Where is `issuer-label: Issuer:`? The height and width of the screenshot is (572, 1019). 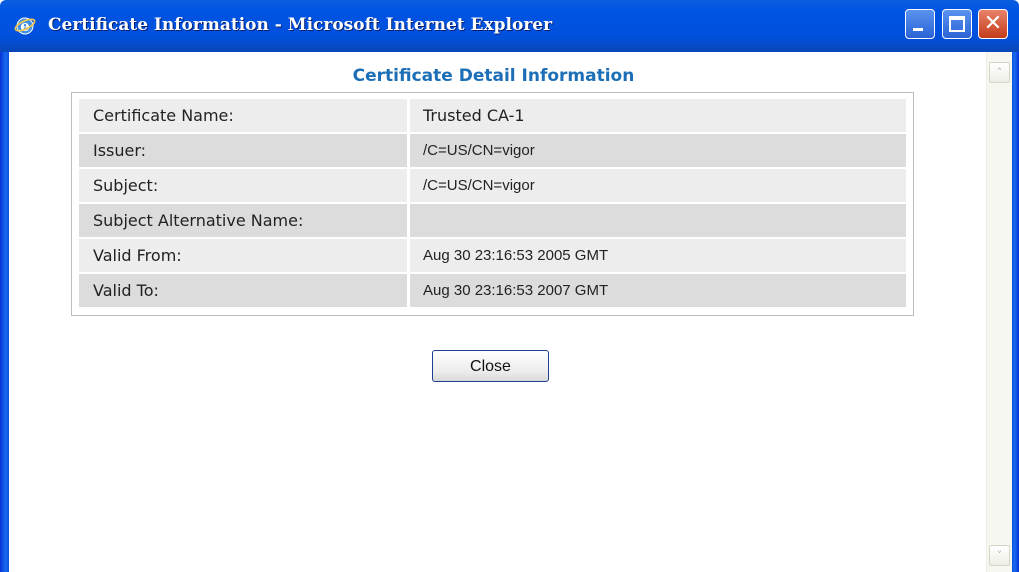
issuer-label: Issuer: is located at coordinates (243, 150).